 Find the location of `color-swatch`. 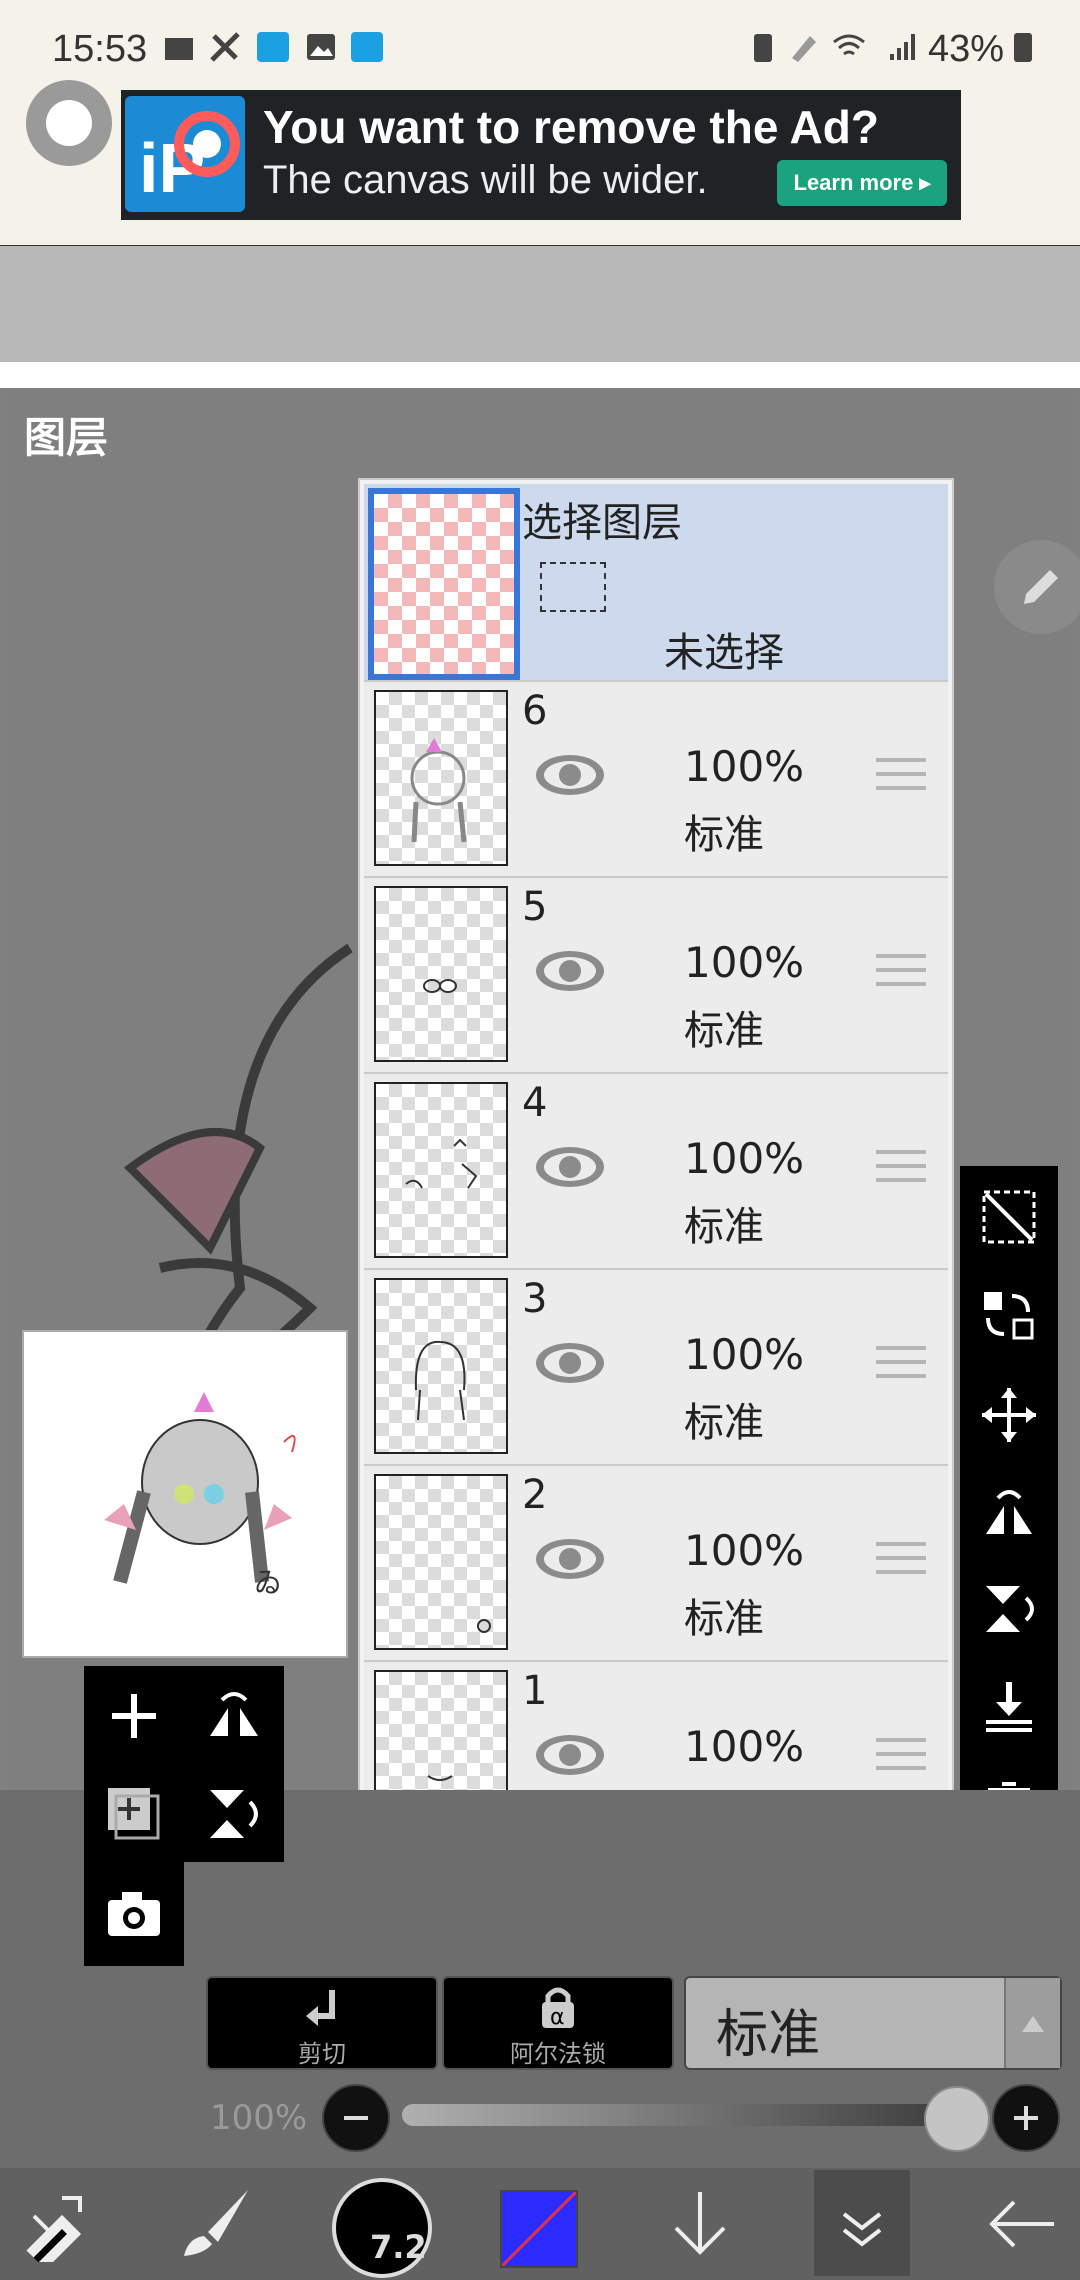

color-swatch is located at coordinates (539, 2229).